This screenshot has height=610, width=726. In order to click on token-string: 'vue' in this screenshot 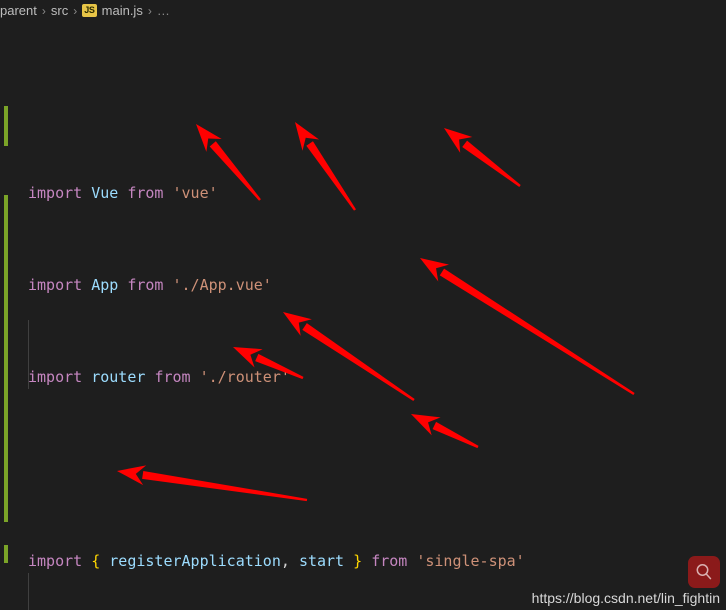, I will do `click(195, 193)`.